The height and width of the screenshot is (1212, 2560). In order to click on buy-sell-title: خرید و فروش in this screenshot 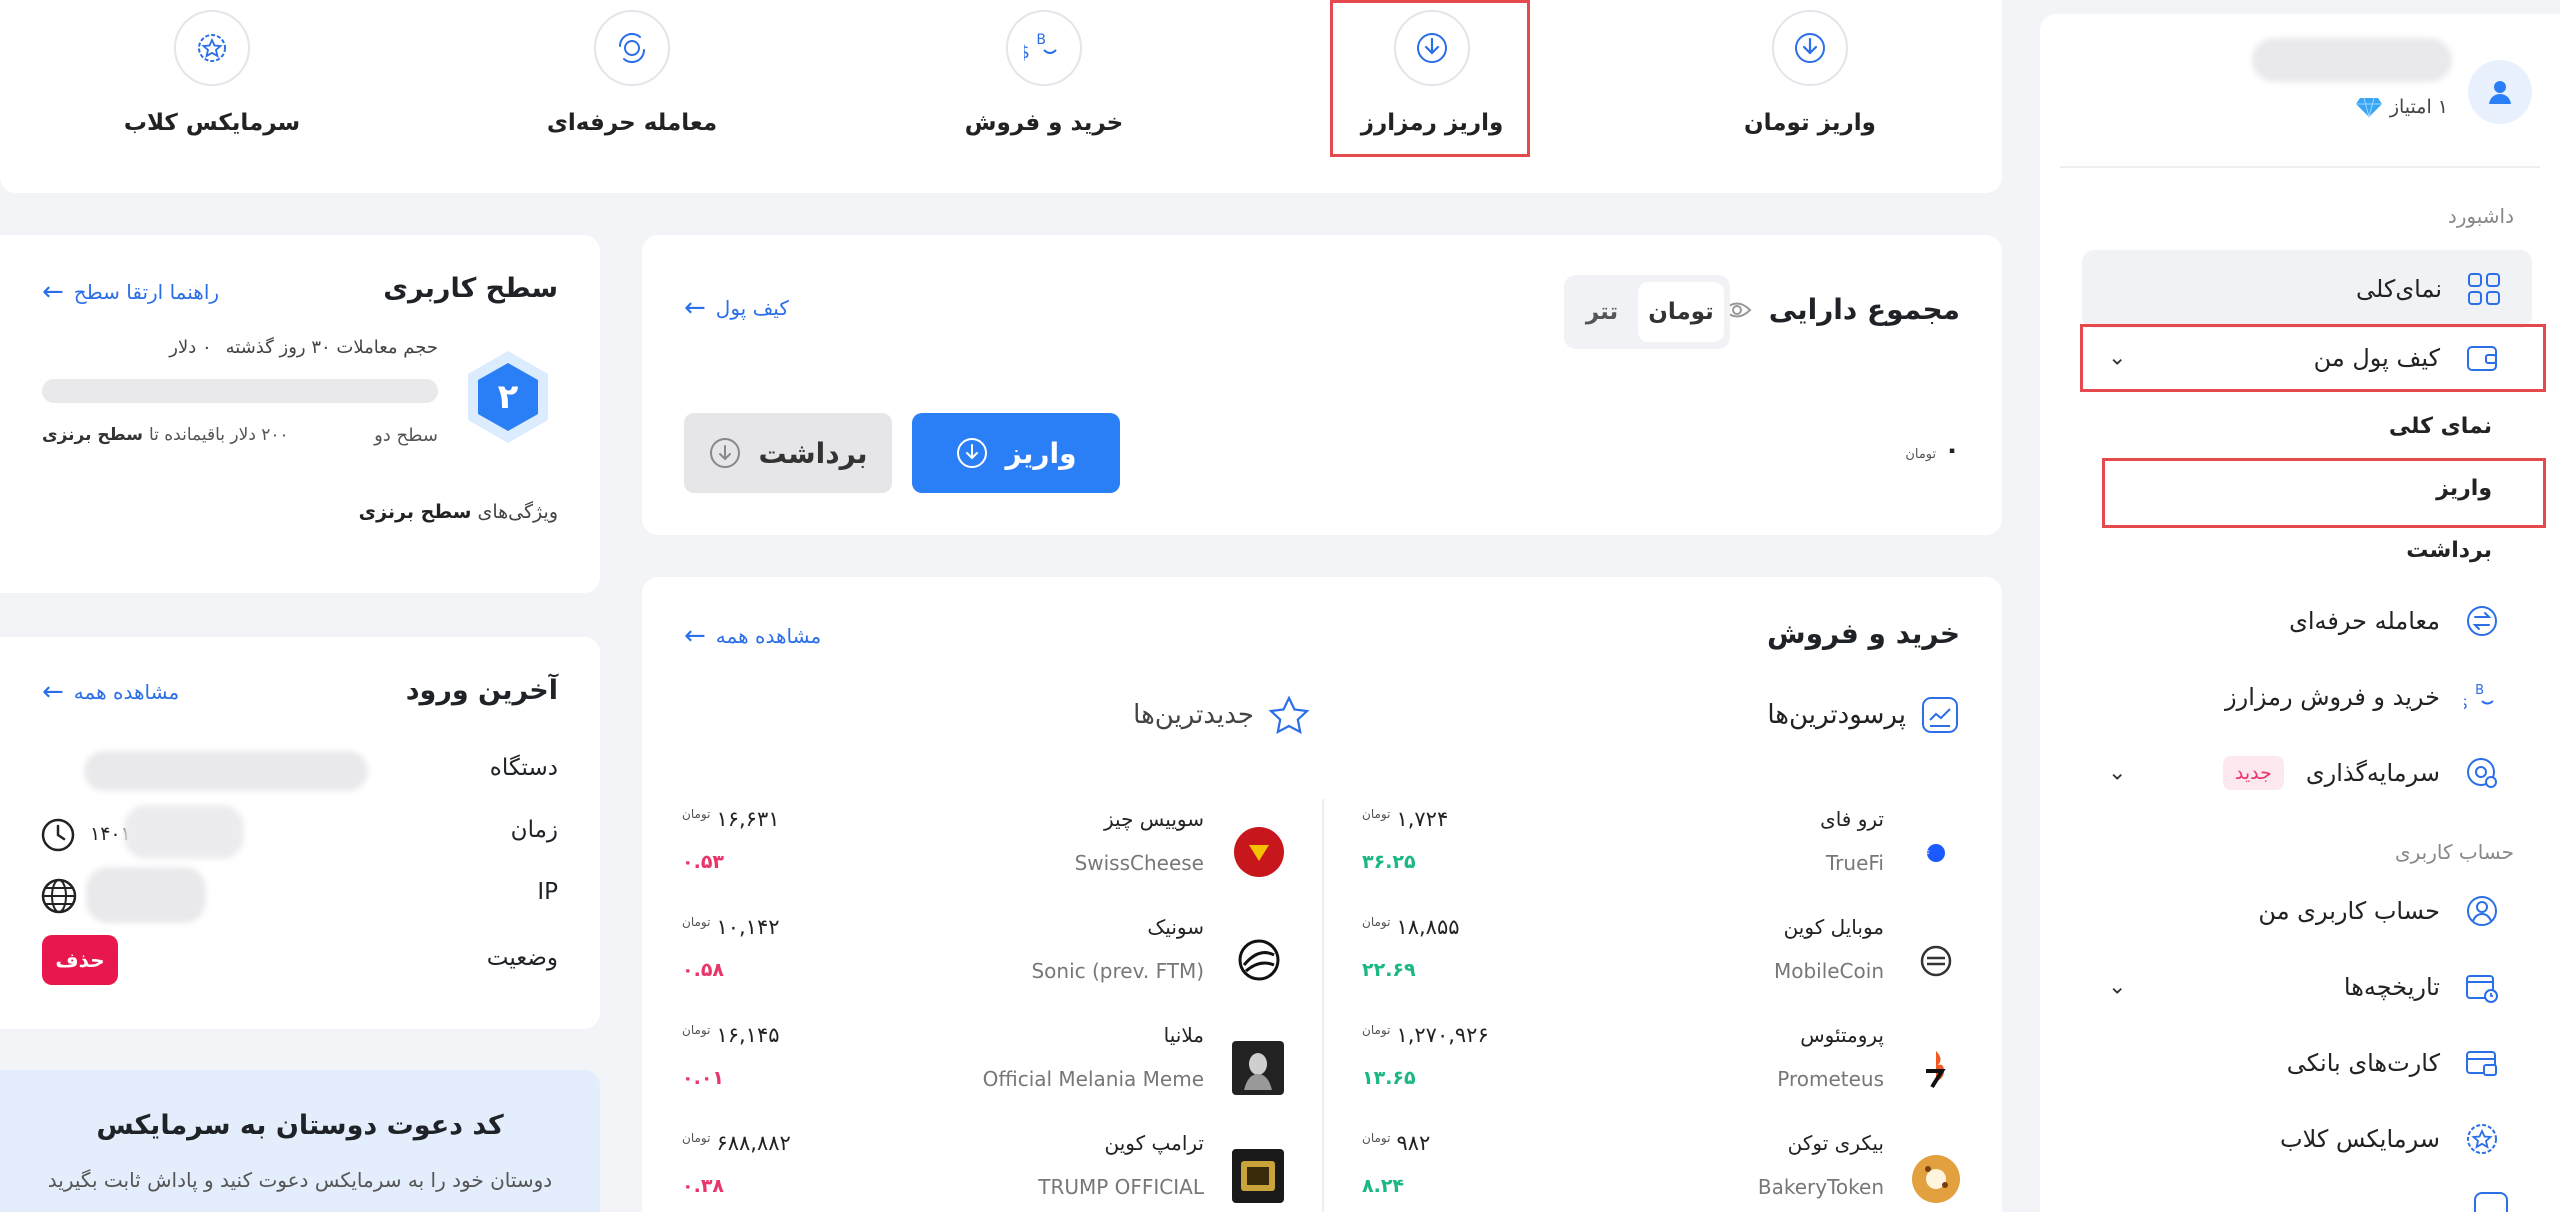, I will do `click(1863, 633)`.